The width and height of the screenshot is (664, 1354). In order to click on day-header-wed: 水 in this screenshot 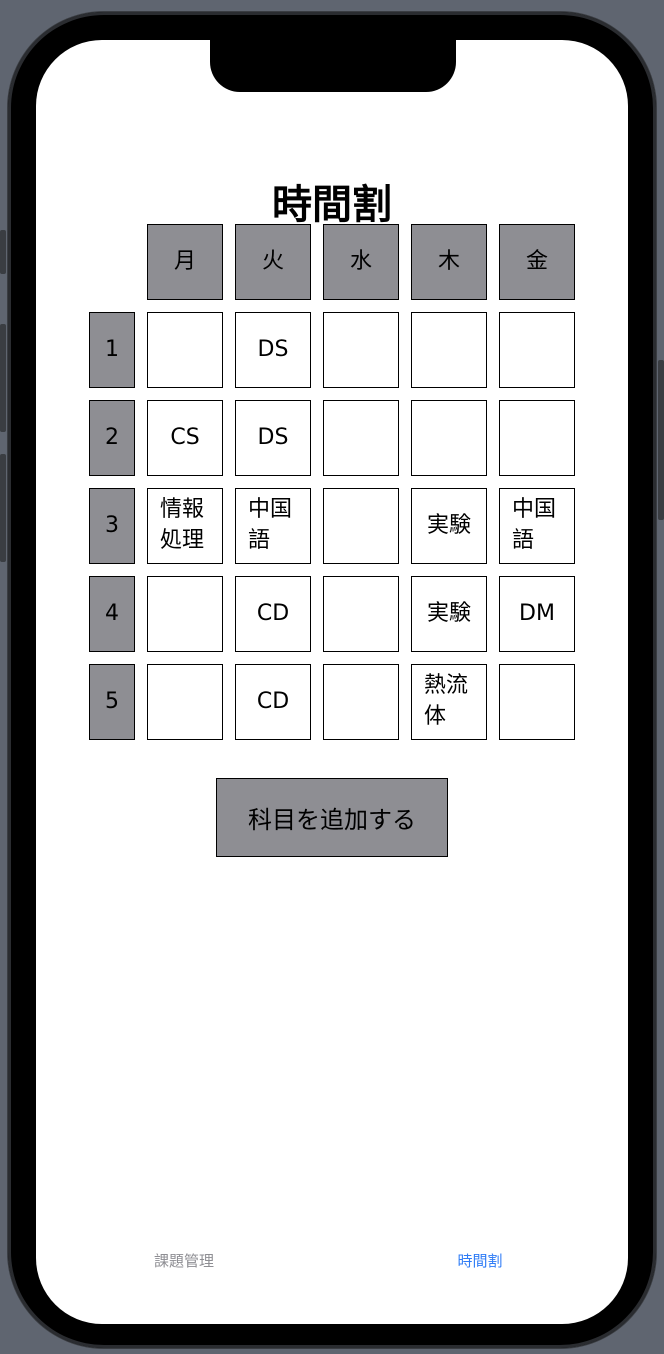, I will do `click(361, 262)`.